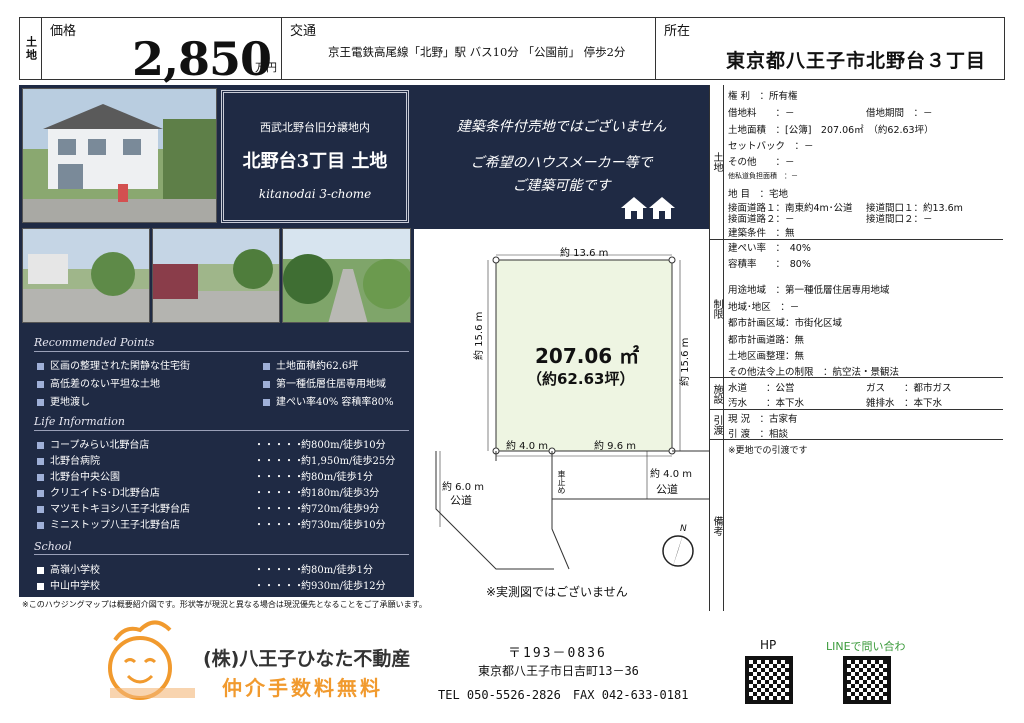  What do you see at coordinates (340, 493) in the screenshot?
I see `life-item-distance: 約180m/徒歩3分` at bounding box center [340, 493].